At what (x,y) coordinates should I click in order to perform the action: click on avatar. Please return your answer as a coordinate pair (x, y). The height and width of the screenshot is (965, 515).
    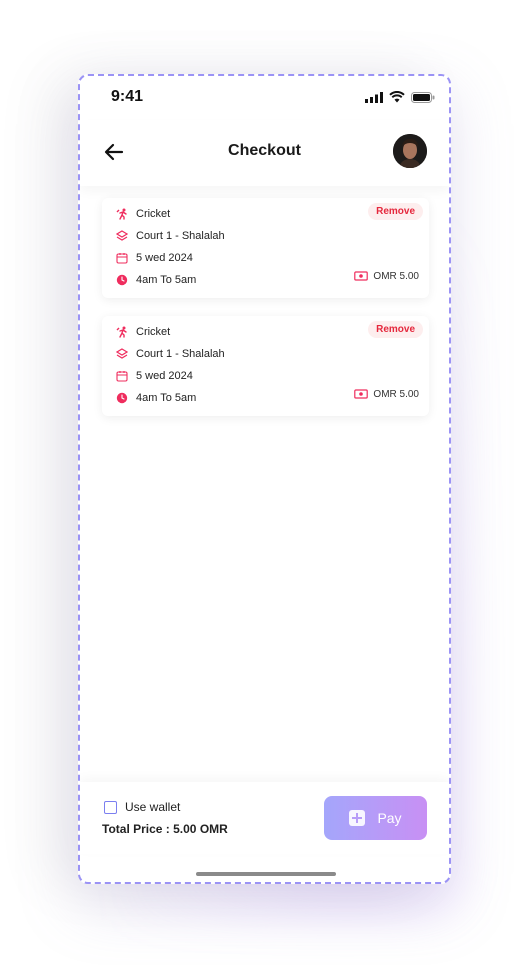
    Looking at the image, I should click on (410, 151).